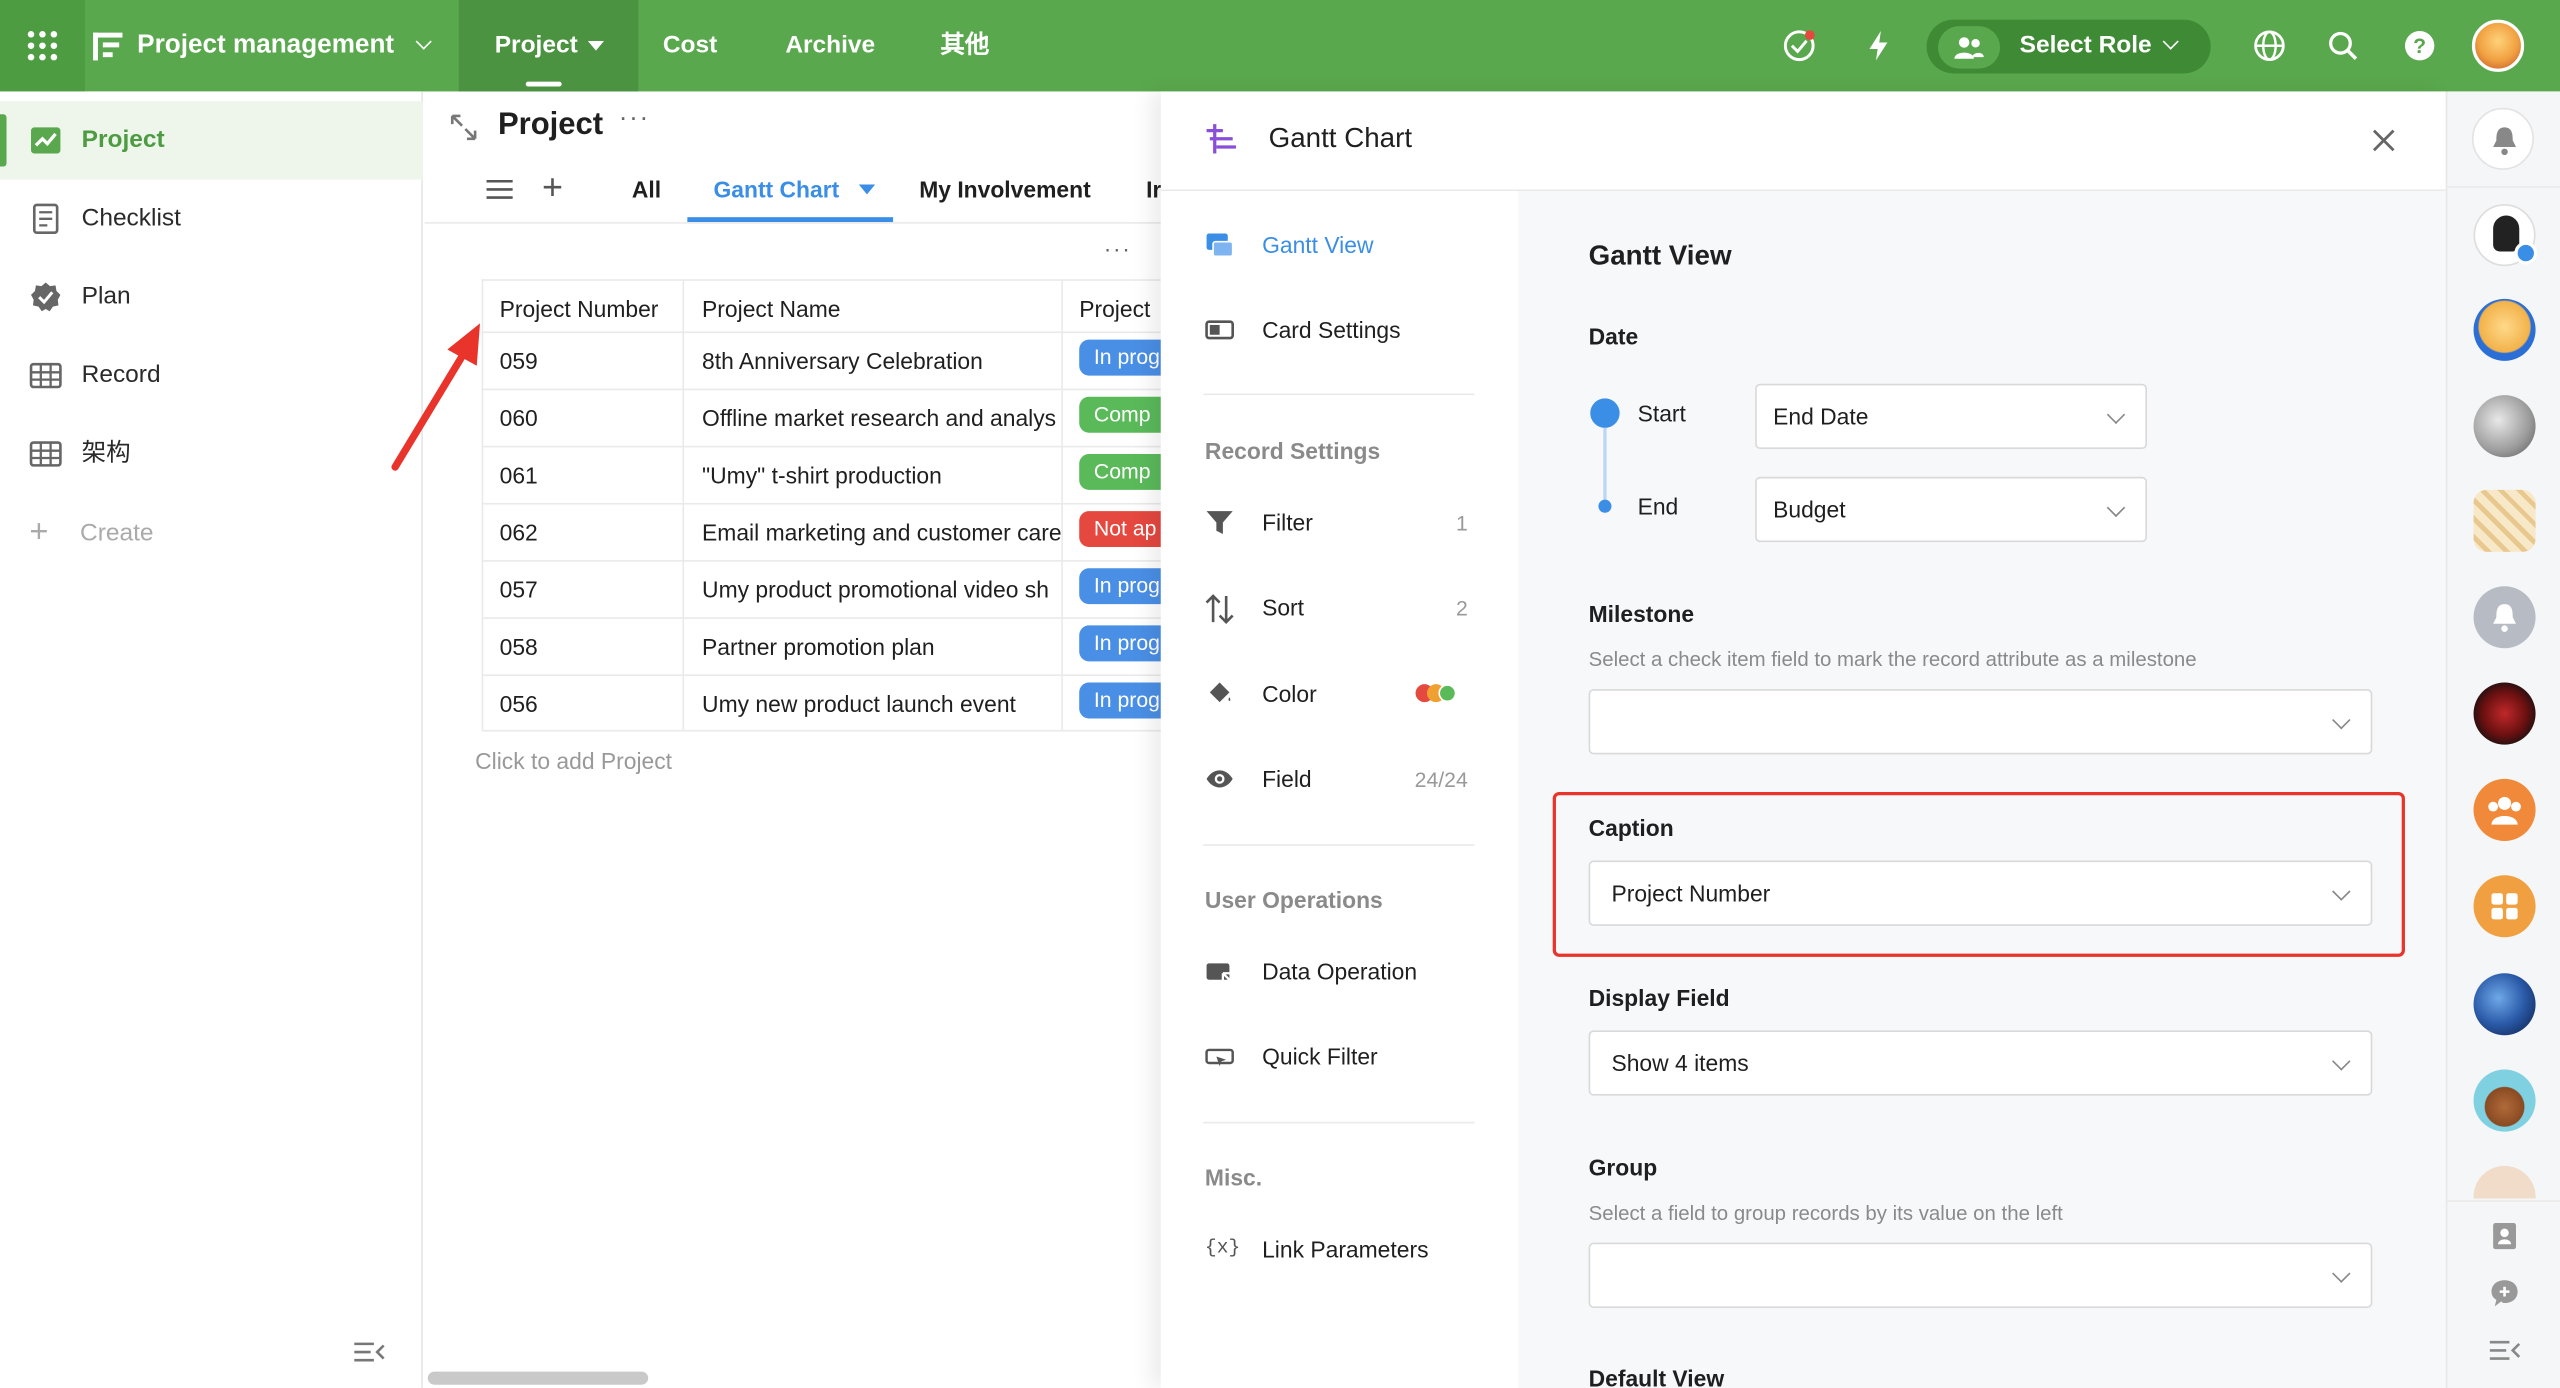  What do you see at coordinates (1339, 972) in the screenshot?
I see `nav-data-operation: Data Operation` at bounding box center [1339, 972].